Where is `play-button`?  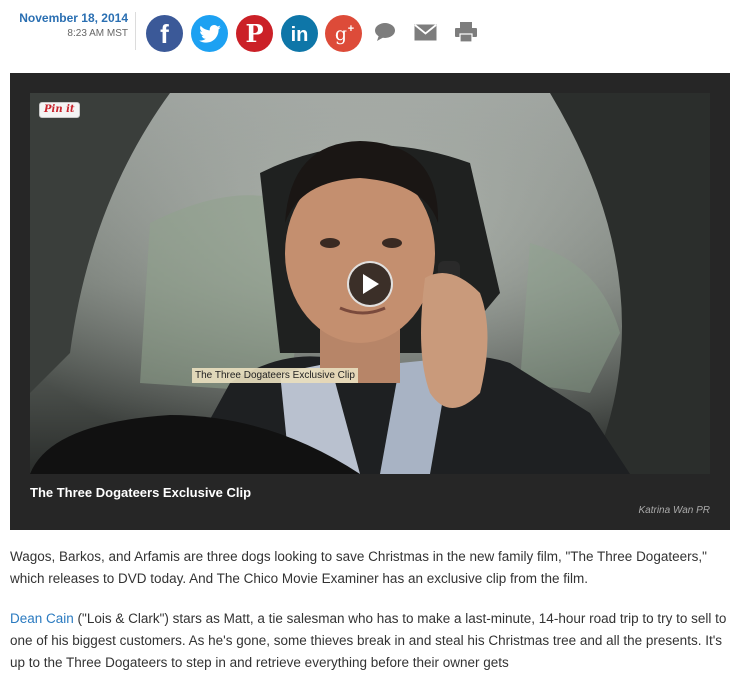 play-button is located at coordinates (370, 284).